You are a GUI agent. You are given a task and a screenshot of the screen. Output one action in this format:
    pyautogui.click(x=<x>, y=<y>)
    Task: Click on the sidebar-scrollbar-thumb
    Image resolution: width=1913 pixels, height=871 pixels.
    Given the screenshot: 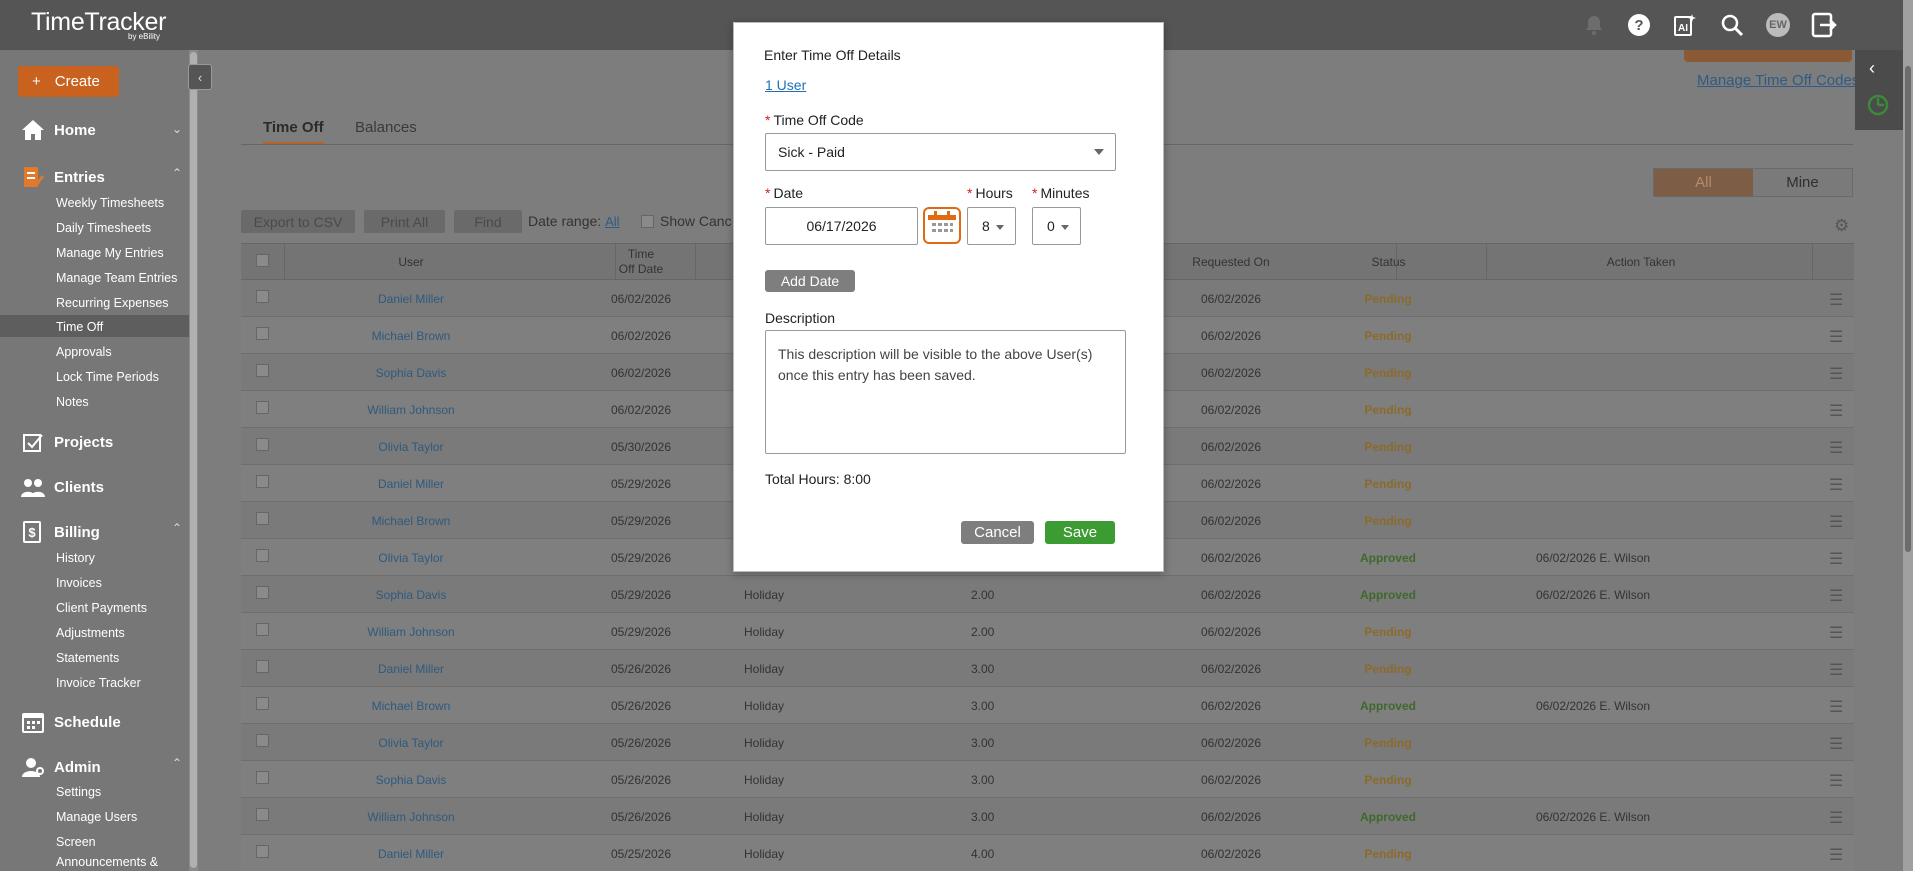 What is the action you would take?
    pyautogui.click(x=193, y=460)
    